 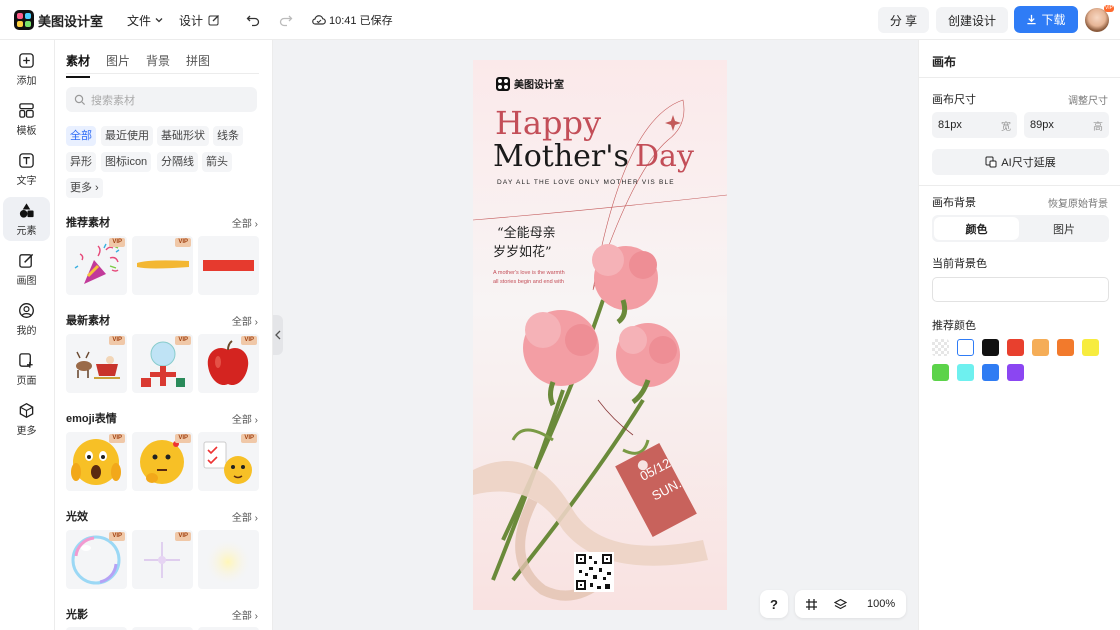 I want to click on chip-all: 全部, so click(x=81, y=136).